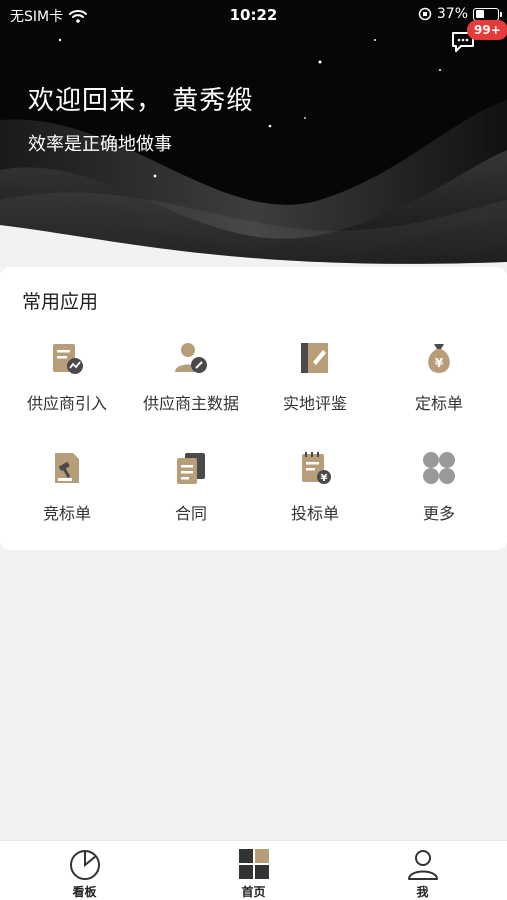 The width and height of the screenshot is (507, 900). What do you see at coordinates (314, 403) in the screenshot?
I see `app-label: 实地评鉴` at bounding box center [314, 403].